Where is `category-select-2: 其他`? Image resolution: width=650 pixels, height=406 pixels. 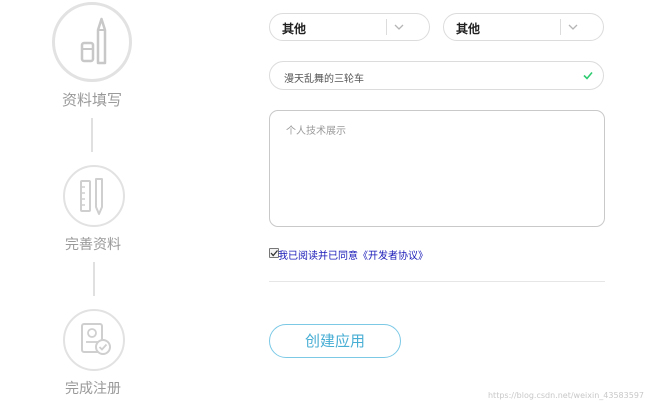
category-select-2: 其他 is located at coordinates (523, 27).